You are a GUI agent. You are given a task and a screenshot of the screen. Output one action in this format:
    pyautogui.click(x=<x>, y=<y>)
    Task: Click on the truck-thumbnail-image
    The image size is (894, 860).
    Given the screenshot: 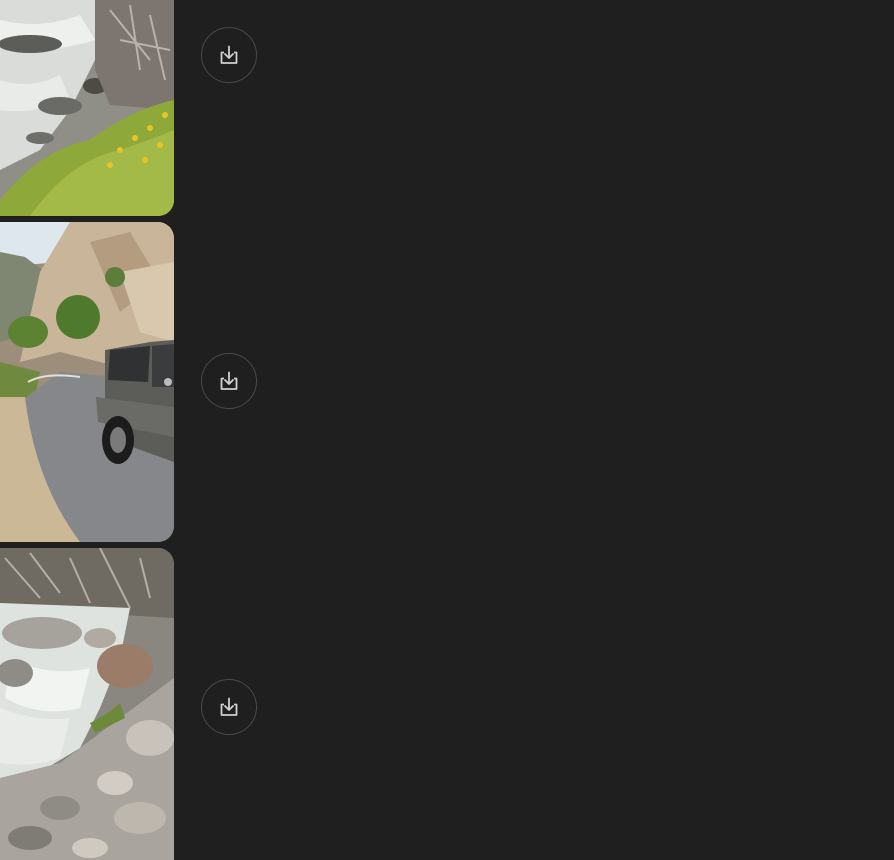 What is the action you would take?
    pyautogui.click(x=87, y=382)
    